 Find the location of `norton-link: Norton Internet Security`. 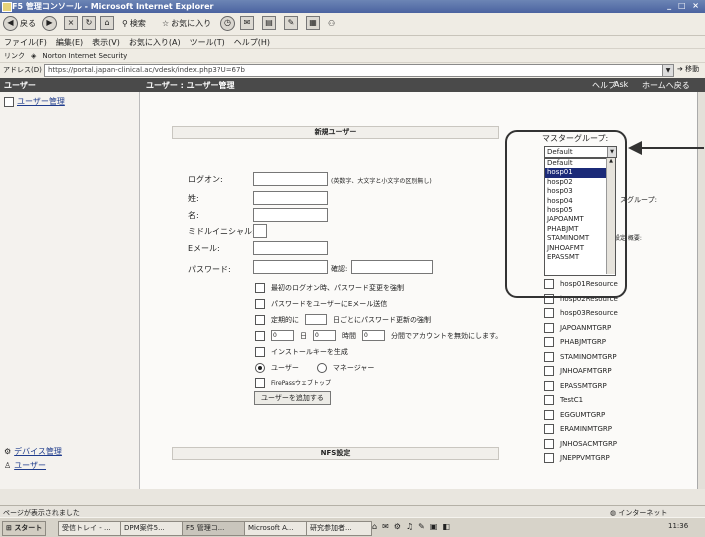

norton-link: Norton Internet Security is located at coordinates (84, 56).